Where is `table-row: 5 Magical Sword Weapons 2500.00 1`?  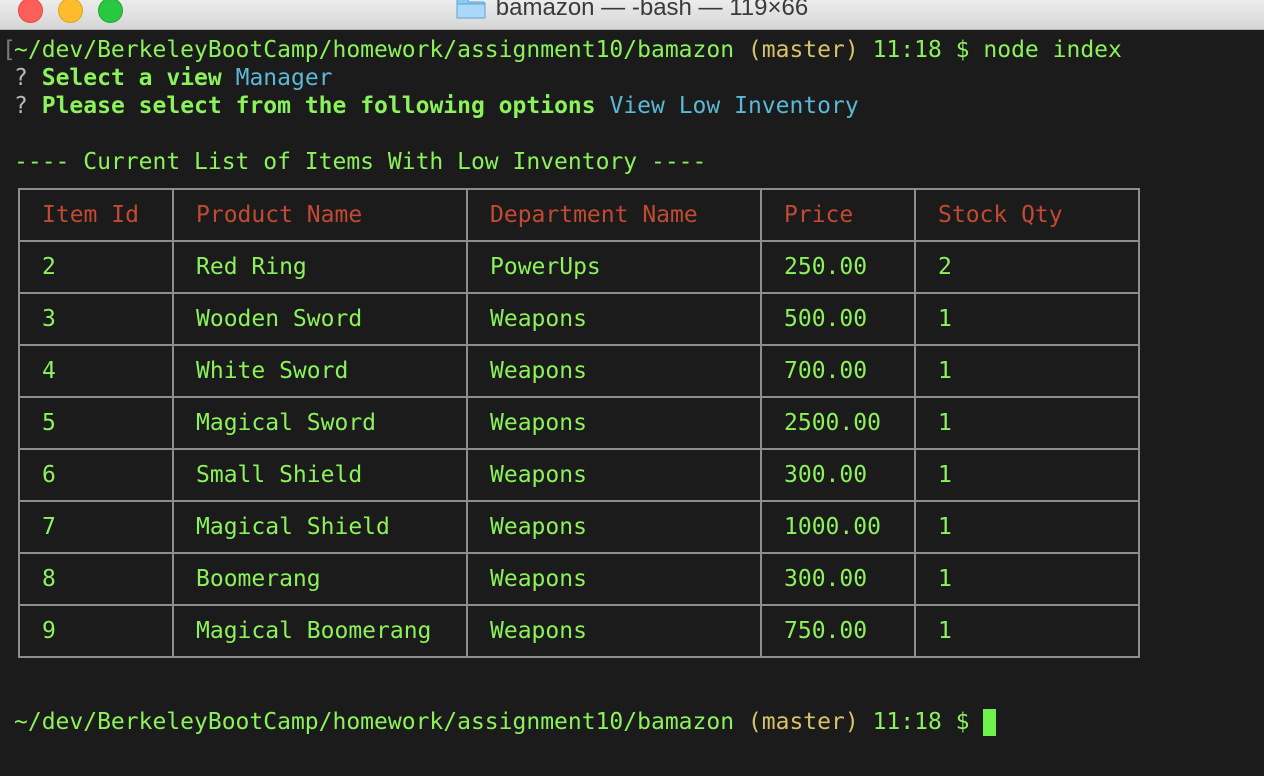 table-row: 5 Magical Sword Weapons 2500.00 1 is located at coordinates (579, 423).